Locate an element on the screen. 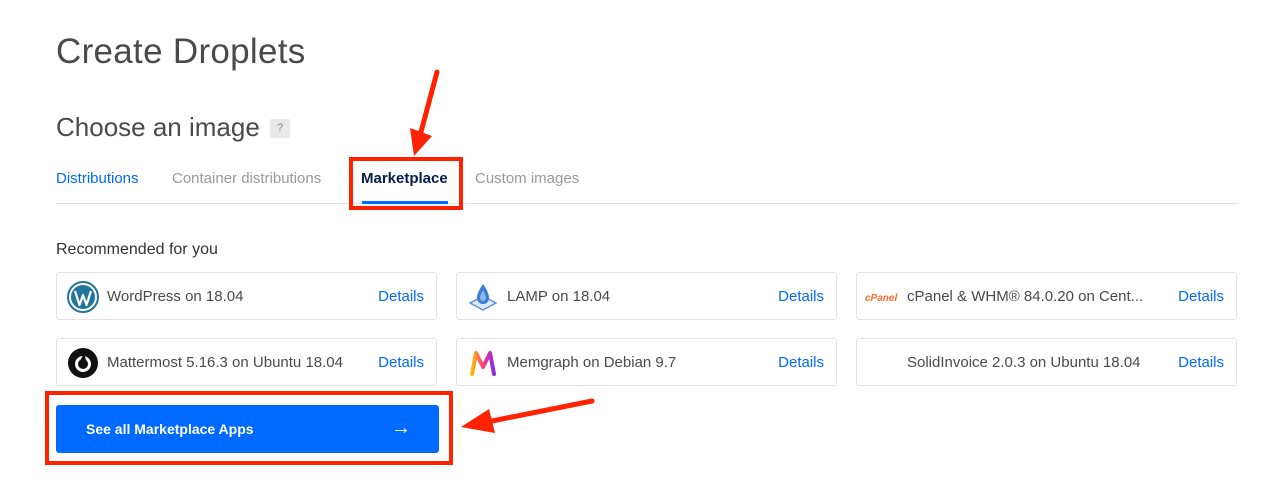 Image resolution: width=1281 pixels, height=491 pixels. recommended-heading: Recommended for you is located at coordinates (137, 249).